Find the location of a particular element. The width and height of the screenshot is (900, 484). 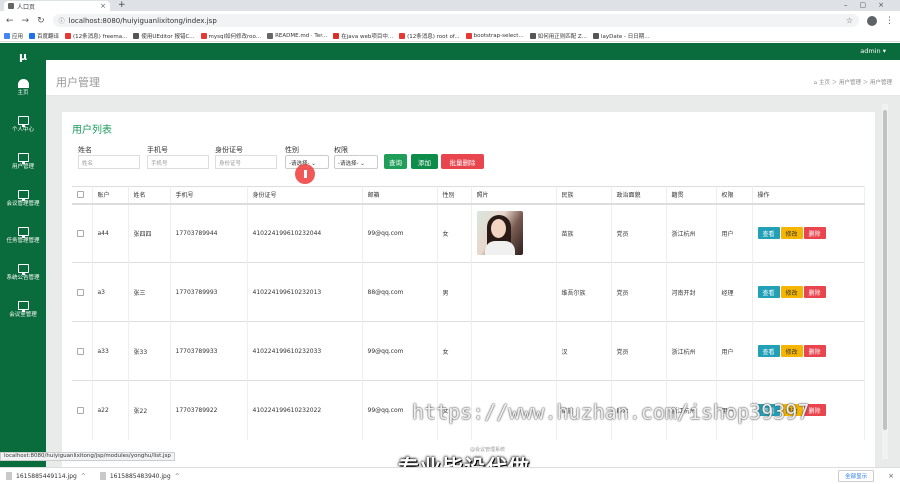

table-cell: 党员 is located at coordinates (639, 233).